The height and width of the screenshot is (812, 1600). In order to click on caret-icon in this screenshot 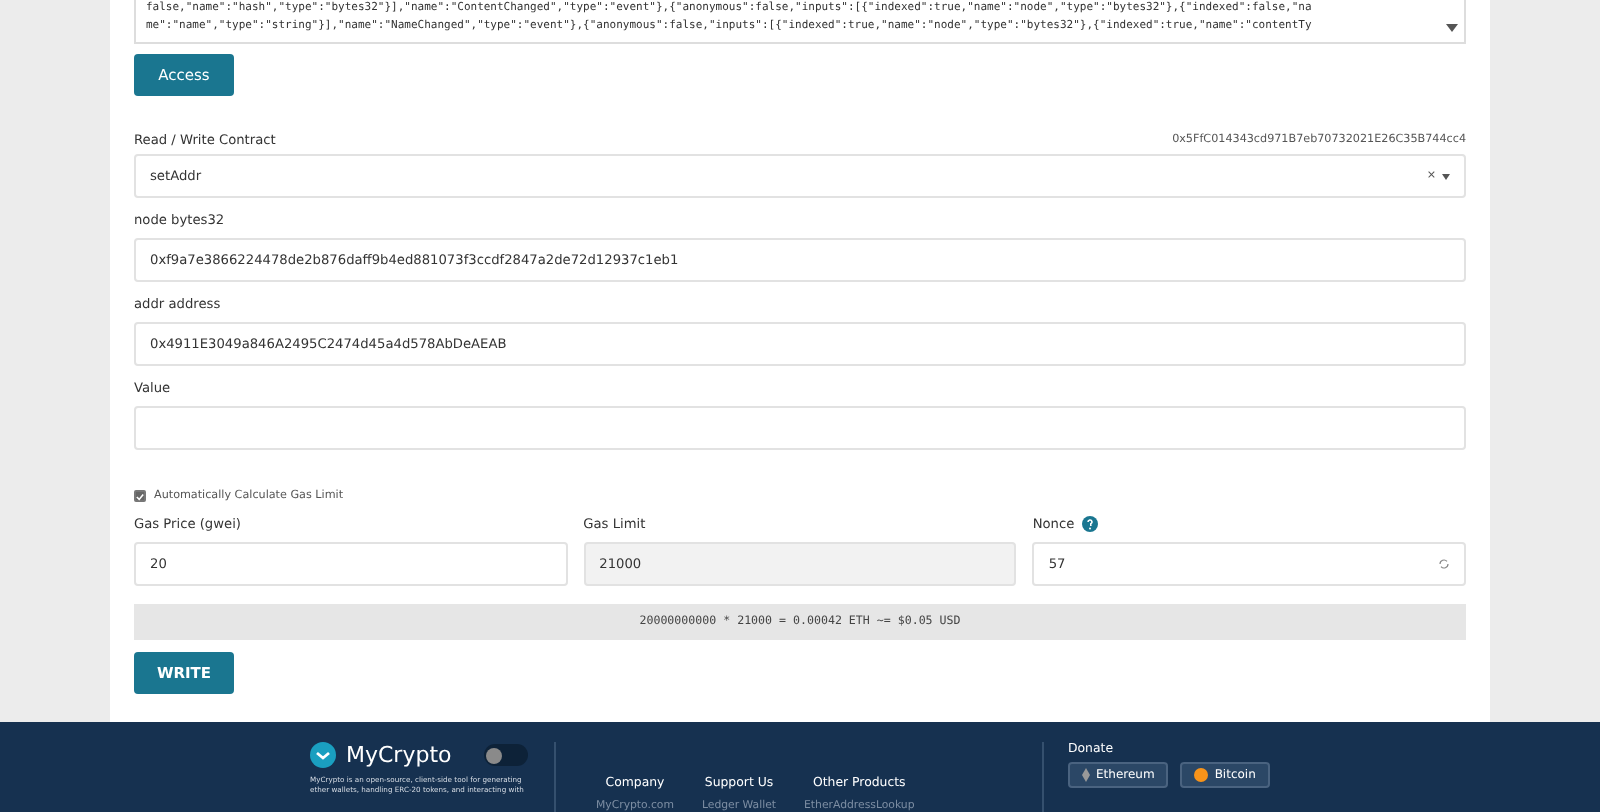, I will do `click(1446, 176)`.